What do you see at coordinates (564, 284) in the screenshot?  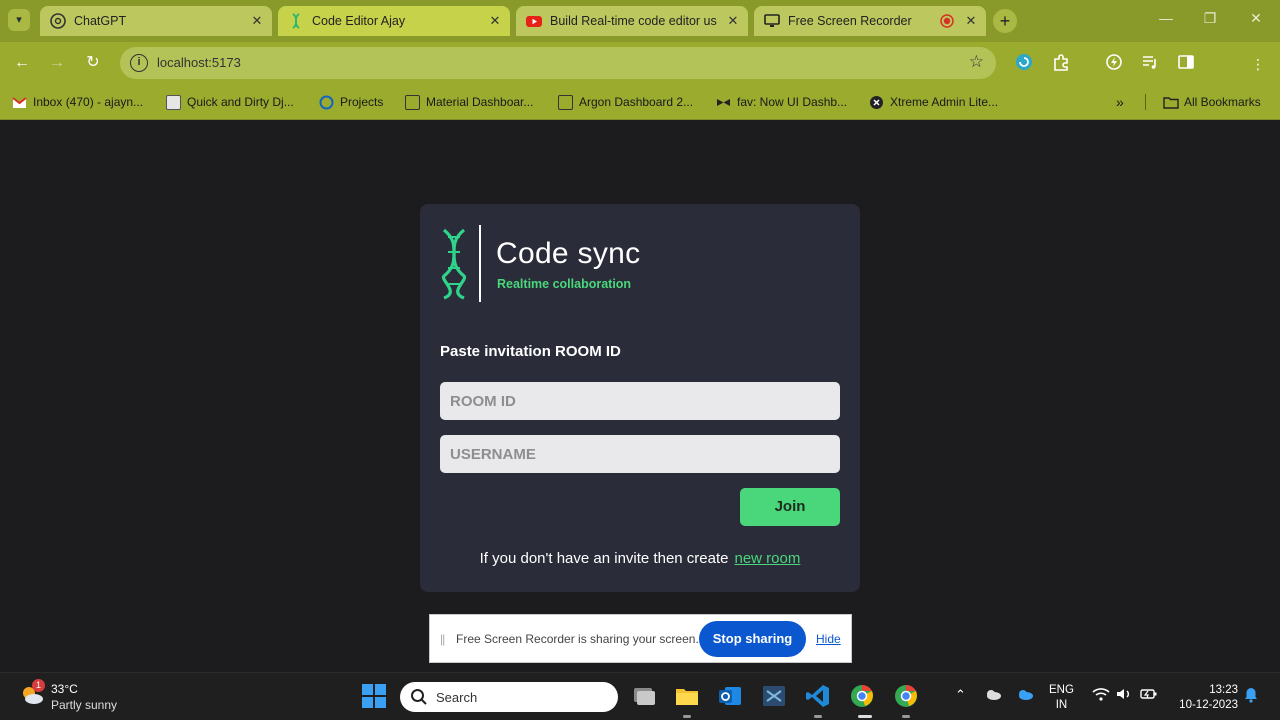 I see `brand-subtitle: Realtime collaboration` at bounding box center [564, 284].